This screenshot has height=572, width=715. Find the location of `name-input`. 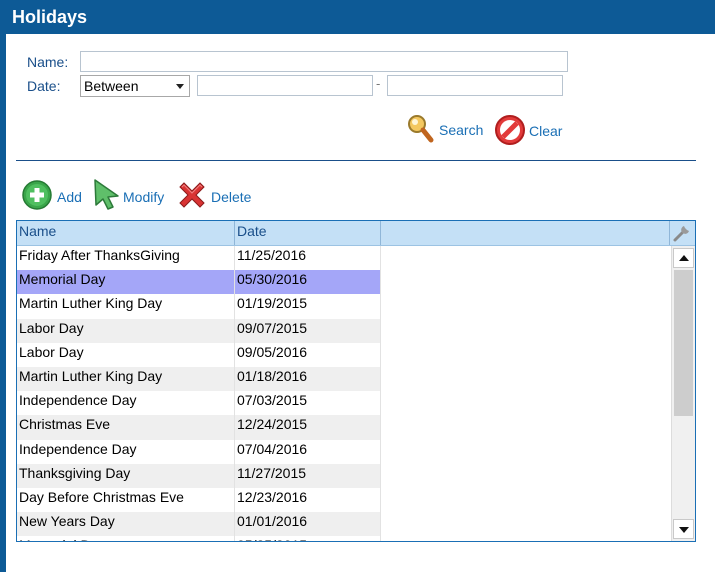

name-input is located at coordinates (324, 61).